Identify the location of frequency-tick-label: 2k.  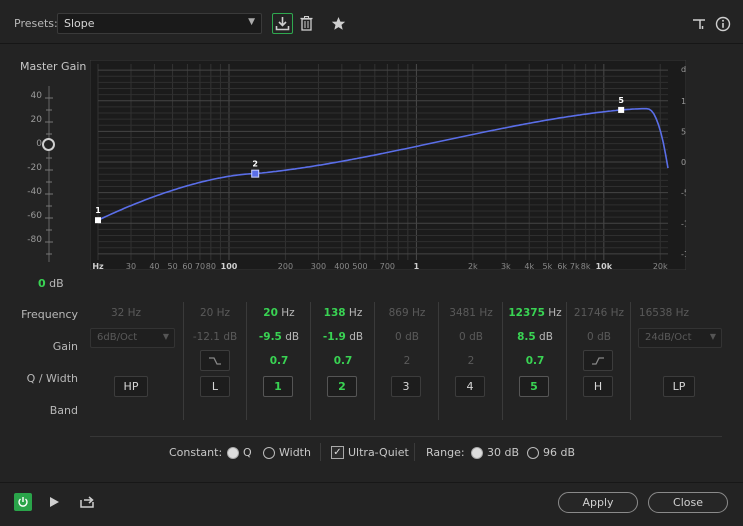
(473, 266).